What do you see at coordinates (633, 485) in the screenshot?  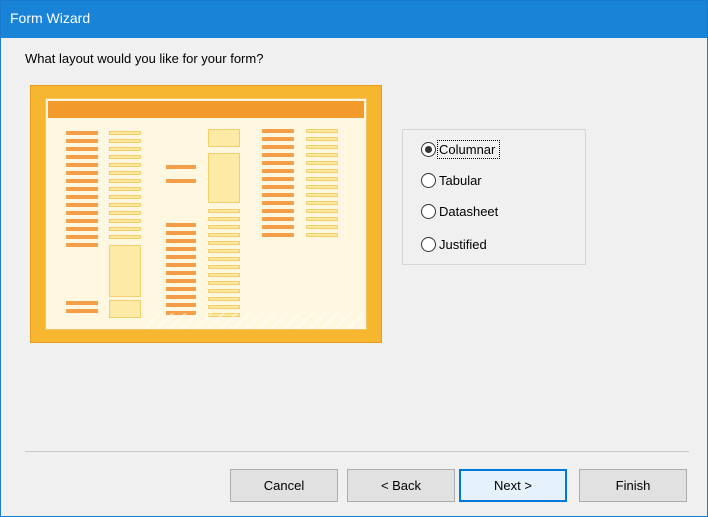 I see `finish-button: Finish` at bounding box center [633, 485].